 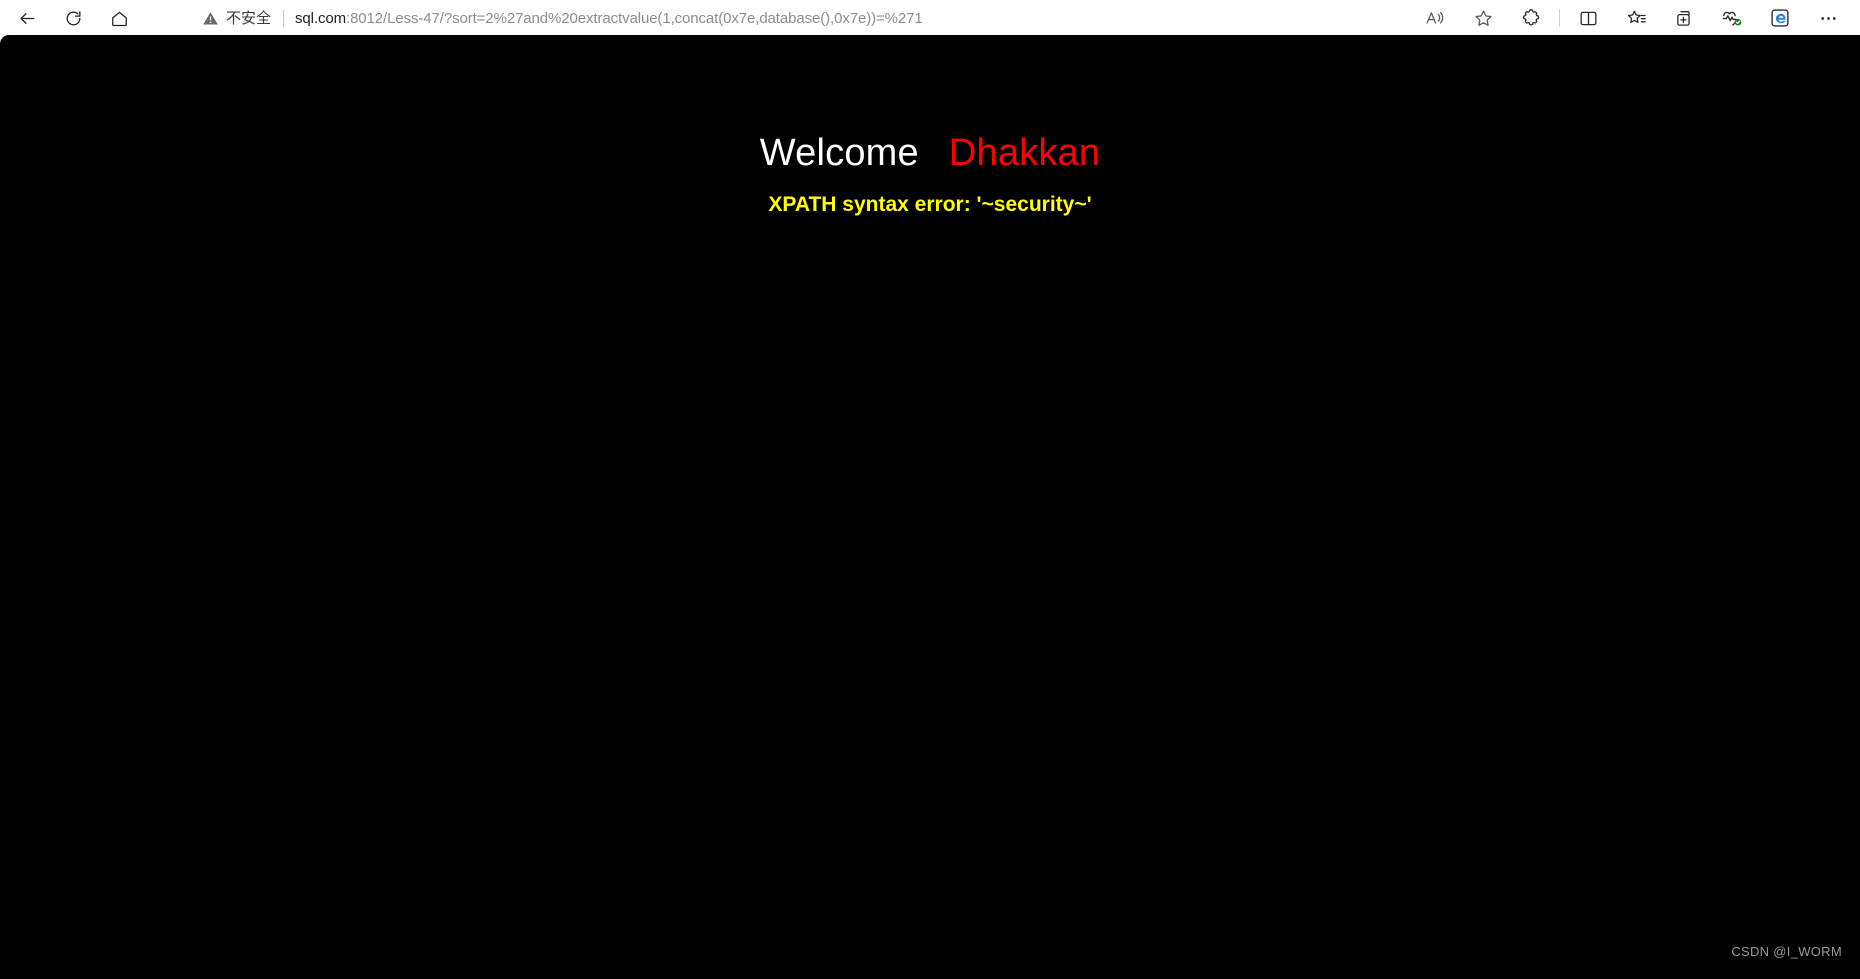 I want to click on collections-button, so click(x=1636, y=18).